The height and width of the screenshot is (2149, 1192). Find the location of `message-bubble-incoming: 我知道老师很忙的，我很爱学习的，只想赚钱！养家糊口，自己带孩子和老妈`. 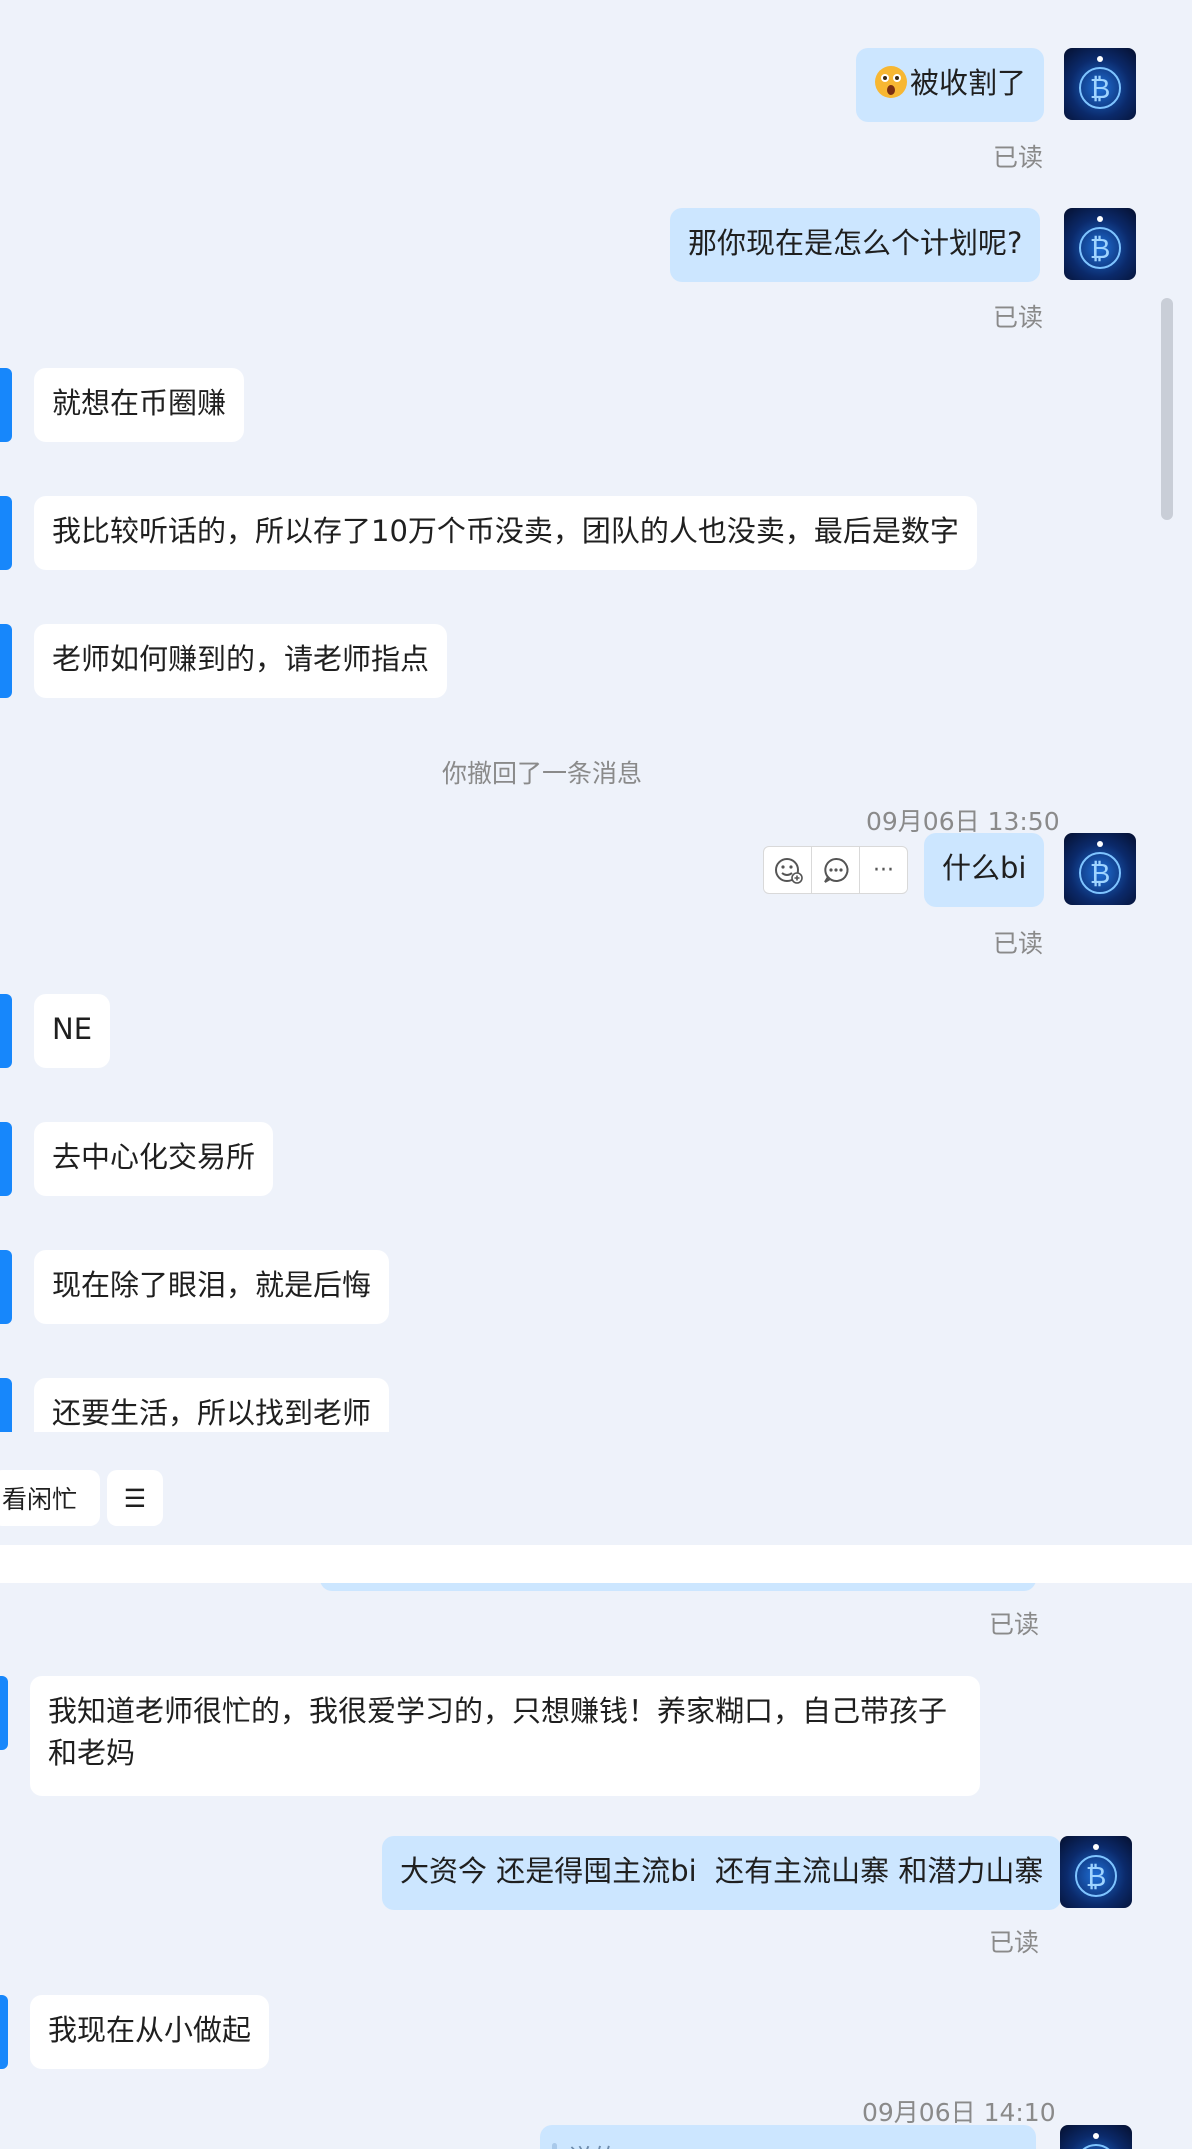

message-bubble-incoming: 我知道老师很忙的，我很爱学习的，只想赚钱！养家糊口，自己带孩子和老妈 is located at coordinates (505, 1736).